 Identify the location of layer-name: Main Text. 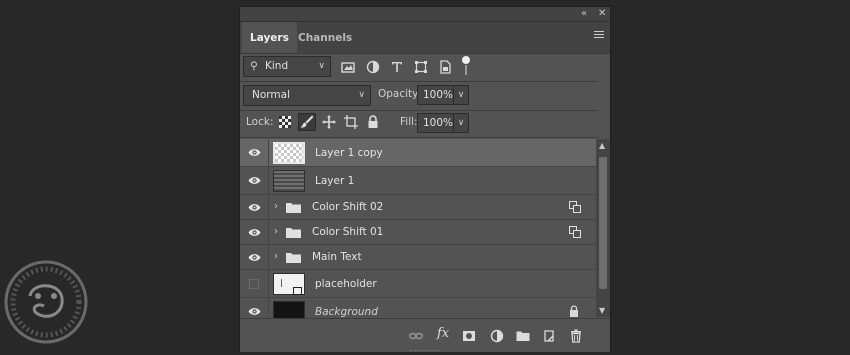
(337, 257).